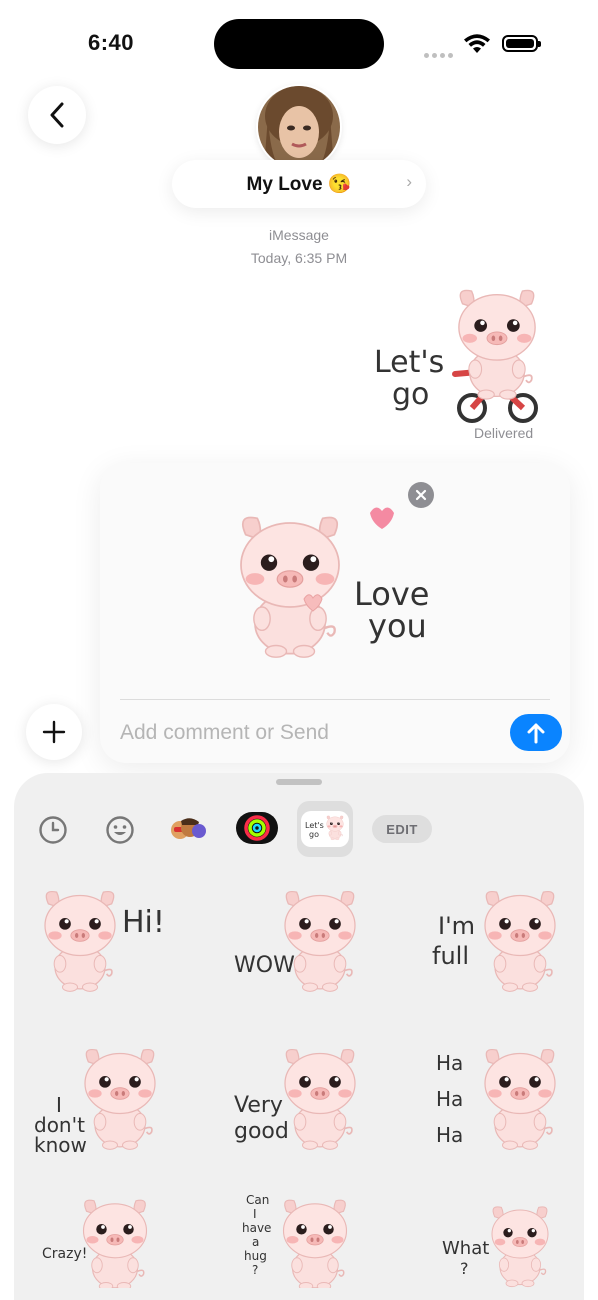 The image size is (598, 1300). Describe the element at coordinates (310, 1238) in the screenshot. I see `sticker-can-i-have-a-hug: Can I have a hug ?` at that location.